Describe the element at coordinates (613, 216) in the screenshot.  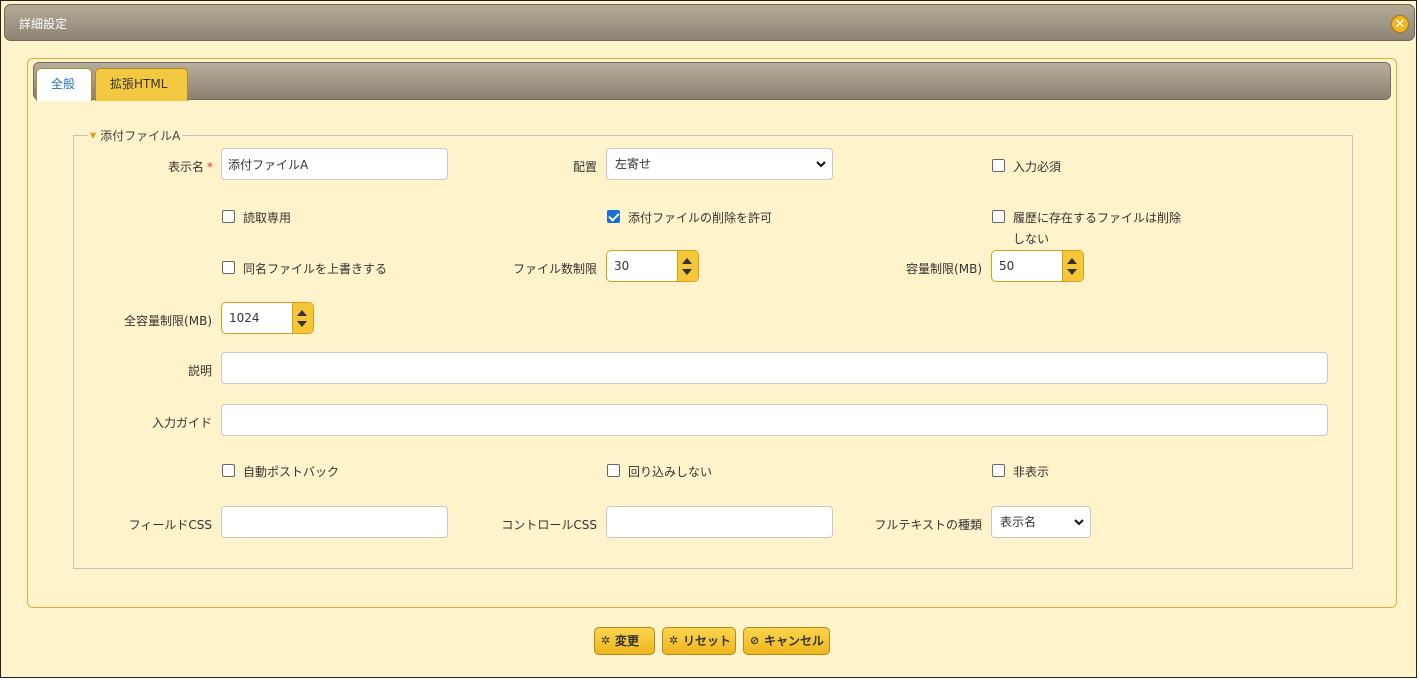
I see `allow-delete-checkbox` at that location.